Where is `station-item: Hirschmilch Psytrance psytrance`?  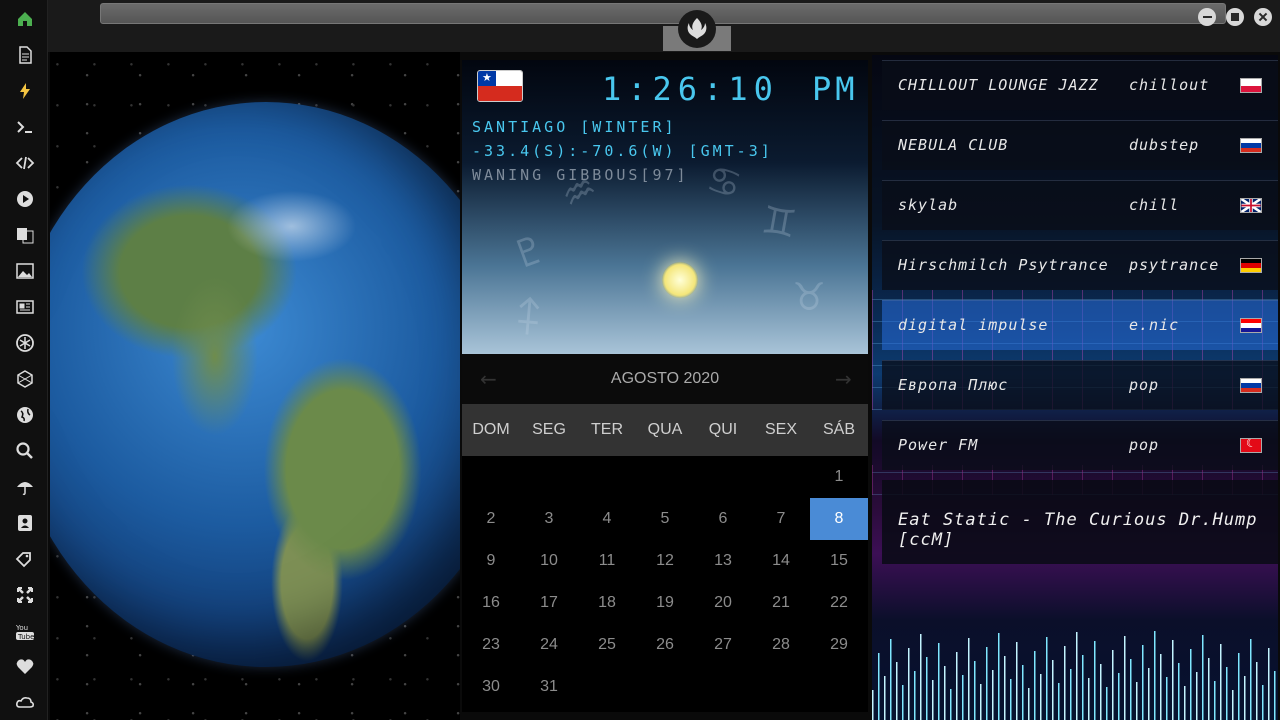 station-item: Hirschmilch Psytrance psytrance is located at coordinates (1080, 265).